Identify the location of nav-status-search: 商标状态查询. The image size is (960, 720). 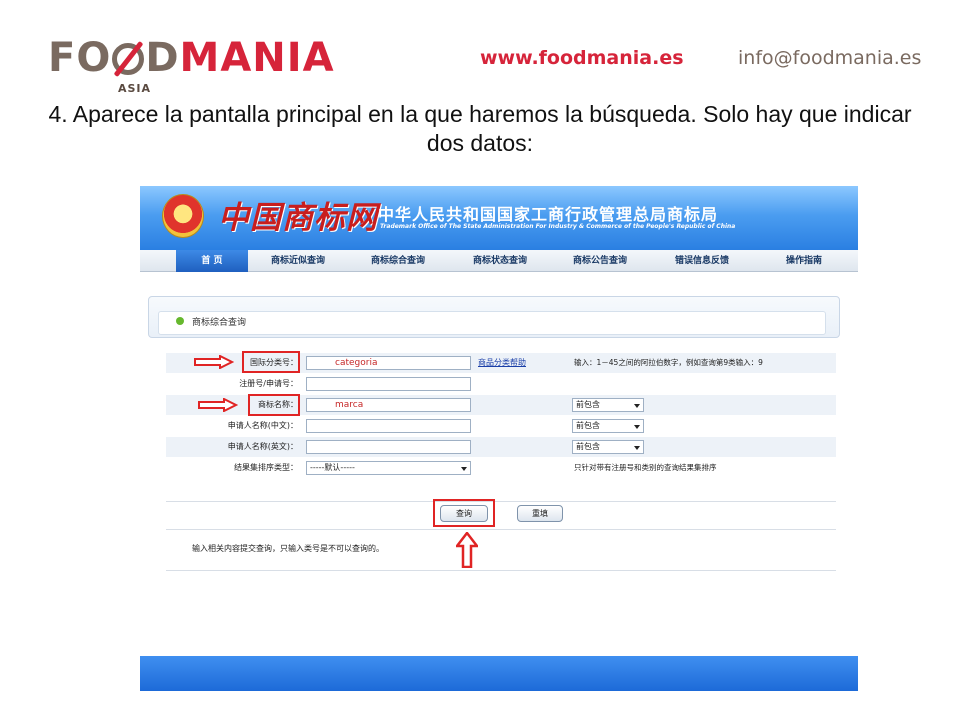
(500, 261).